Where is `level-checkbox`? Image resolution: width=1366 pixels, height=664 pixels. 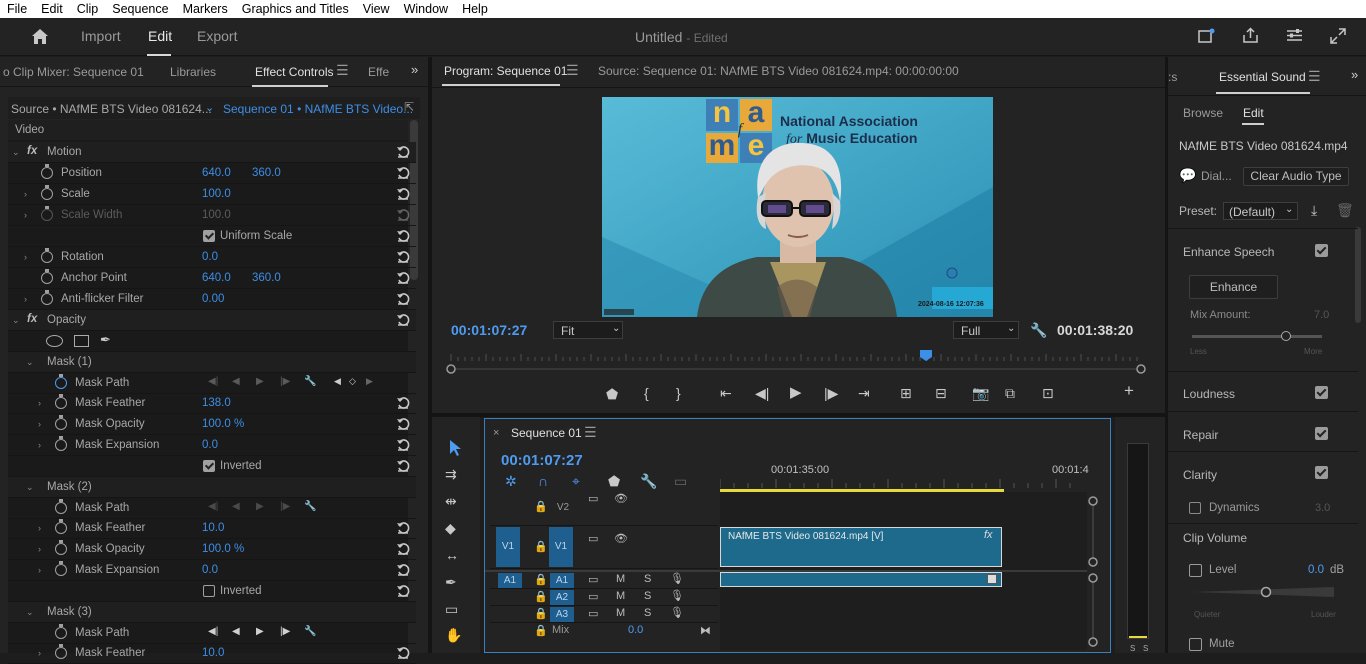
level-checkbox is located at coordinates (1195, 570).